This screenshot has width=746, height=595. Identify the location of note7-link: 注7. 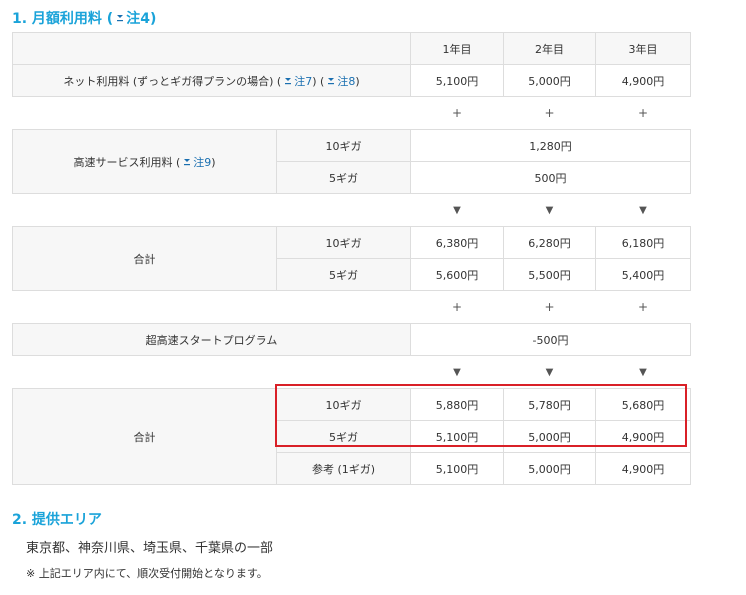
(303, 81).